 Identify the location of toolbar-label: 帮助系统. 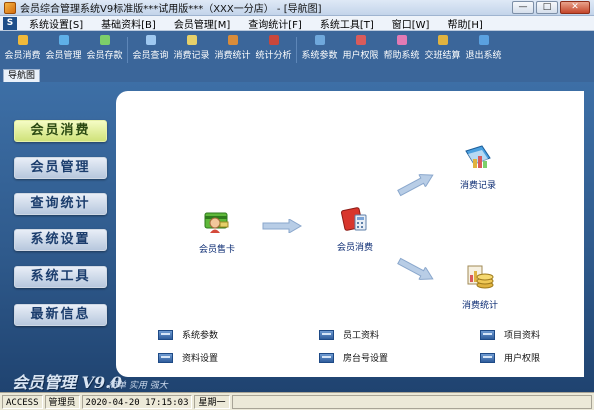
(401, 56).